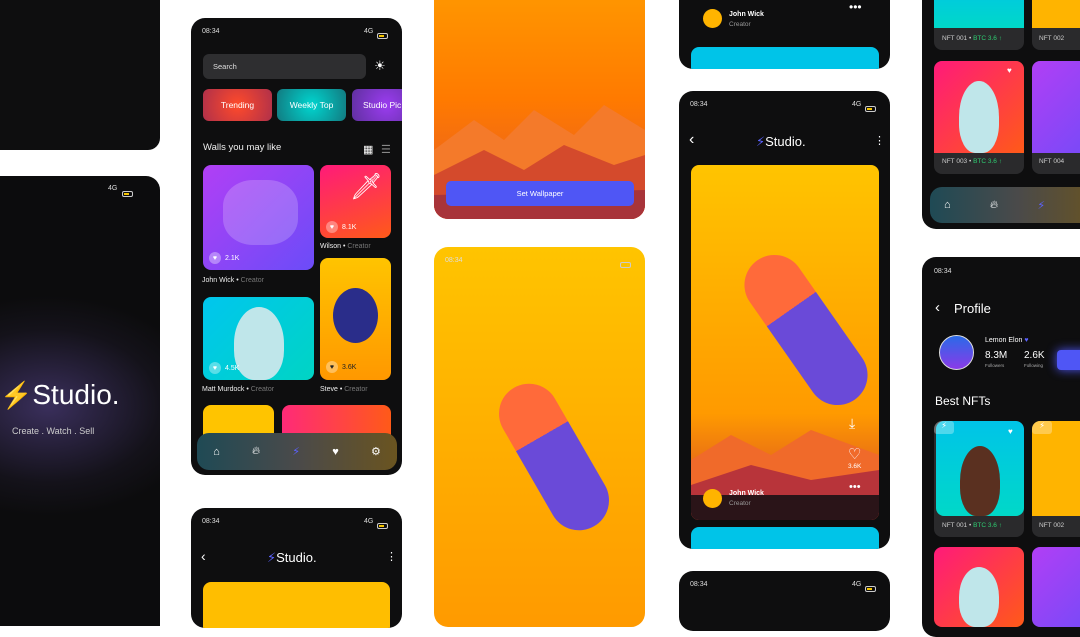  Describe the element at coordinates (258, 217) in the screenshot. I see `wallpaper-card-john-wick: ♥ 2.1K` at that location.